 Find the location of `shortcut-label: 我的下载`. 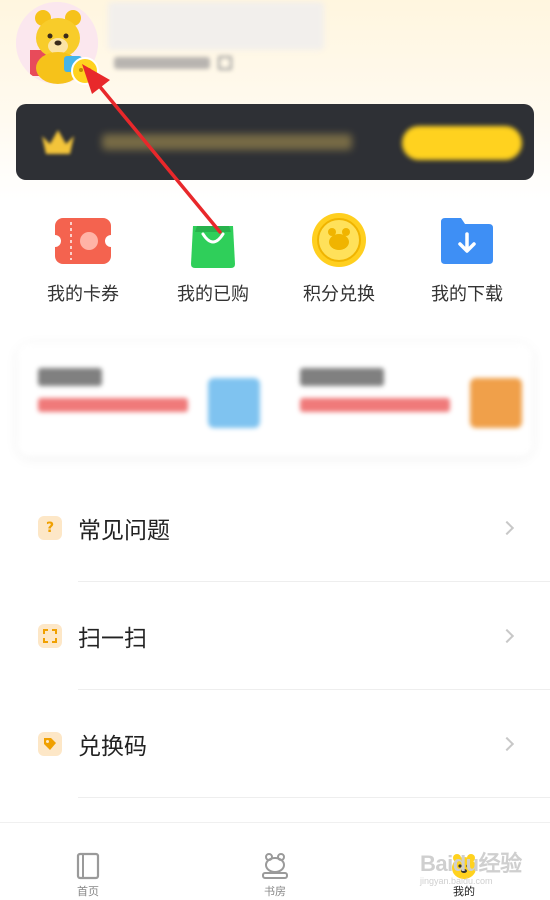

shortcut-label: 我的下载 is located at coordinates (467, 294).